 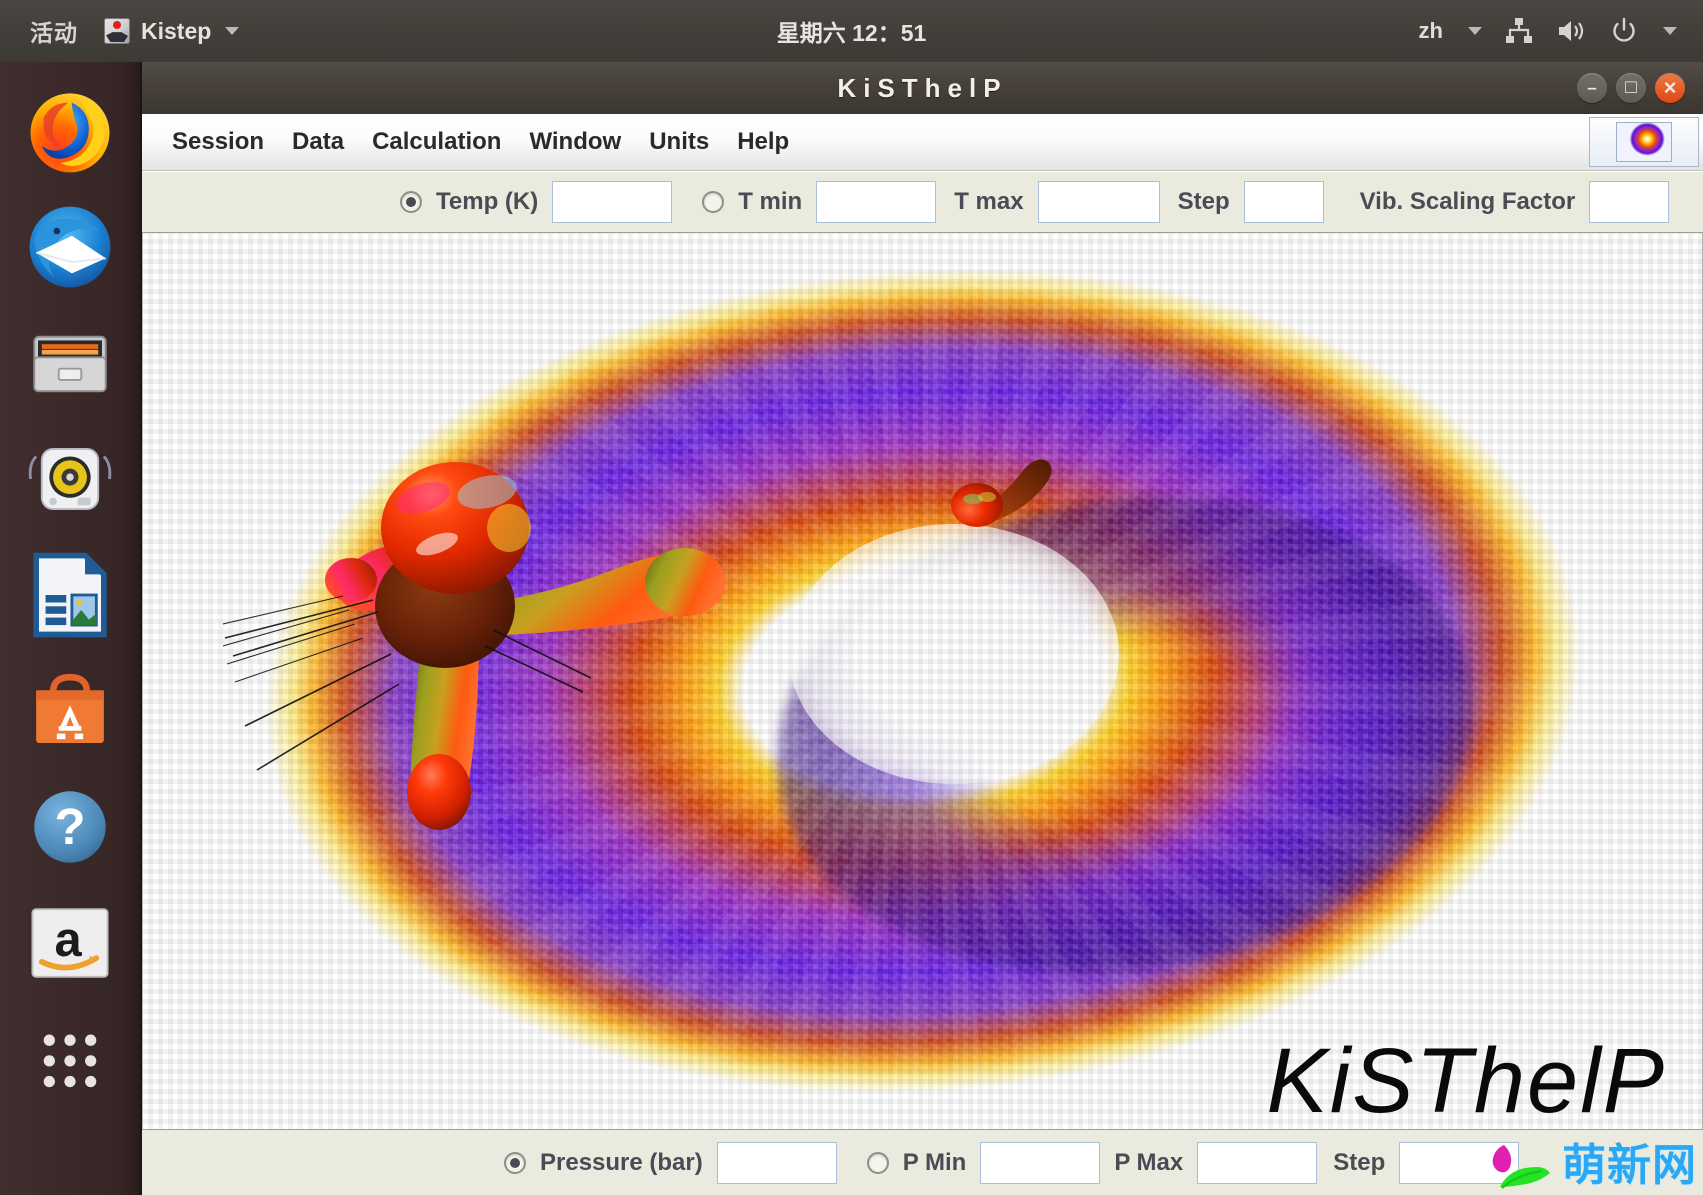 I want to click on temp-range-radio, so click(x=713, y=202).